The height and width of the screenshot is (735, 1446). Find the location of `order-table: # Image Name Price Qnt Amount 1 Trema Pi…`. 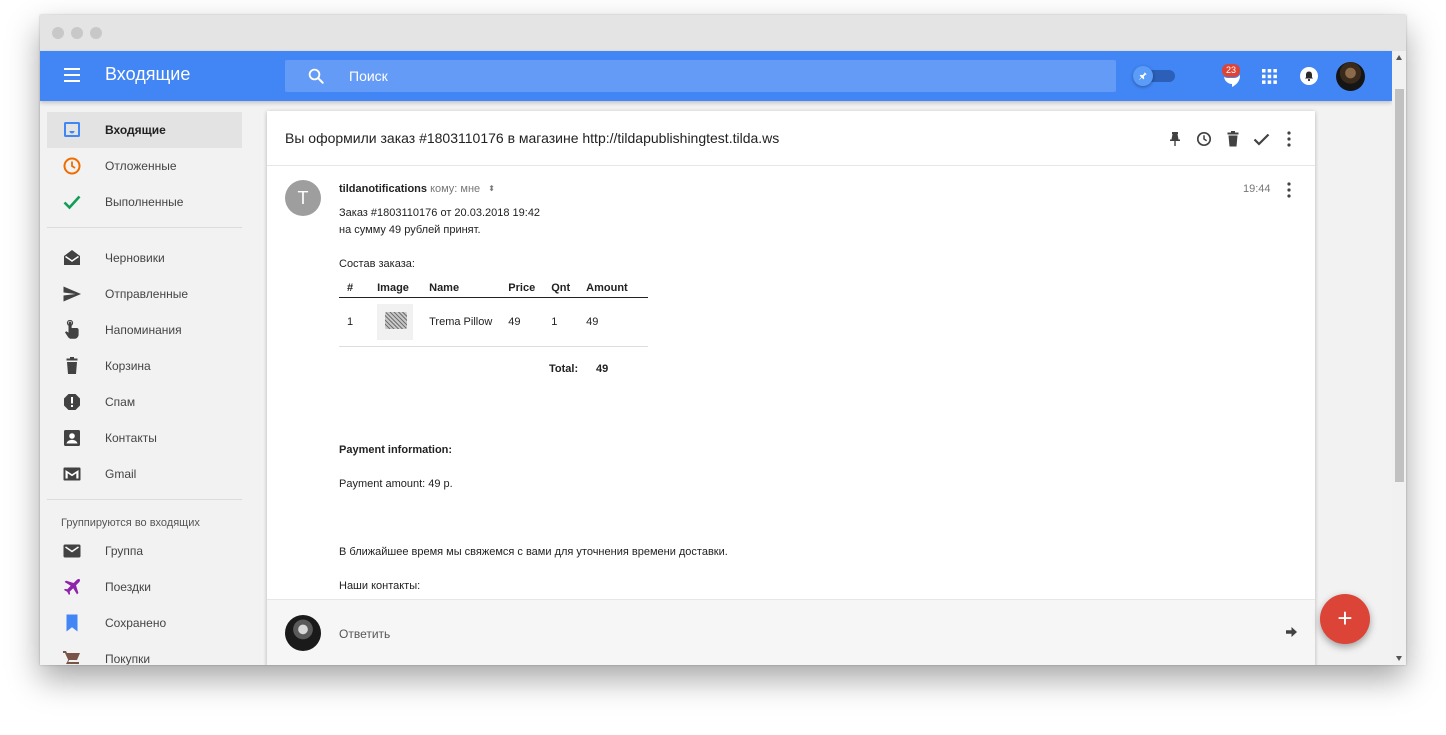

order-table: # Image Name Price Qnt Amount 1 Trema Pi… is located at coordinates (493, 312).